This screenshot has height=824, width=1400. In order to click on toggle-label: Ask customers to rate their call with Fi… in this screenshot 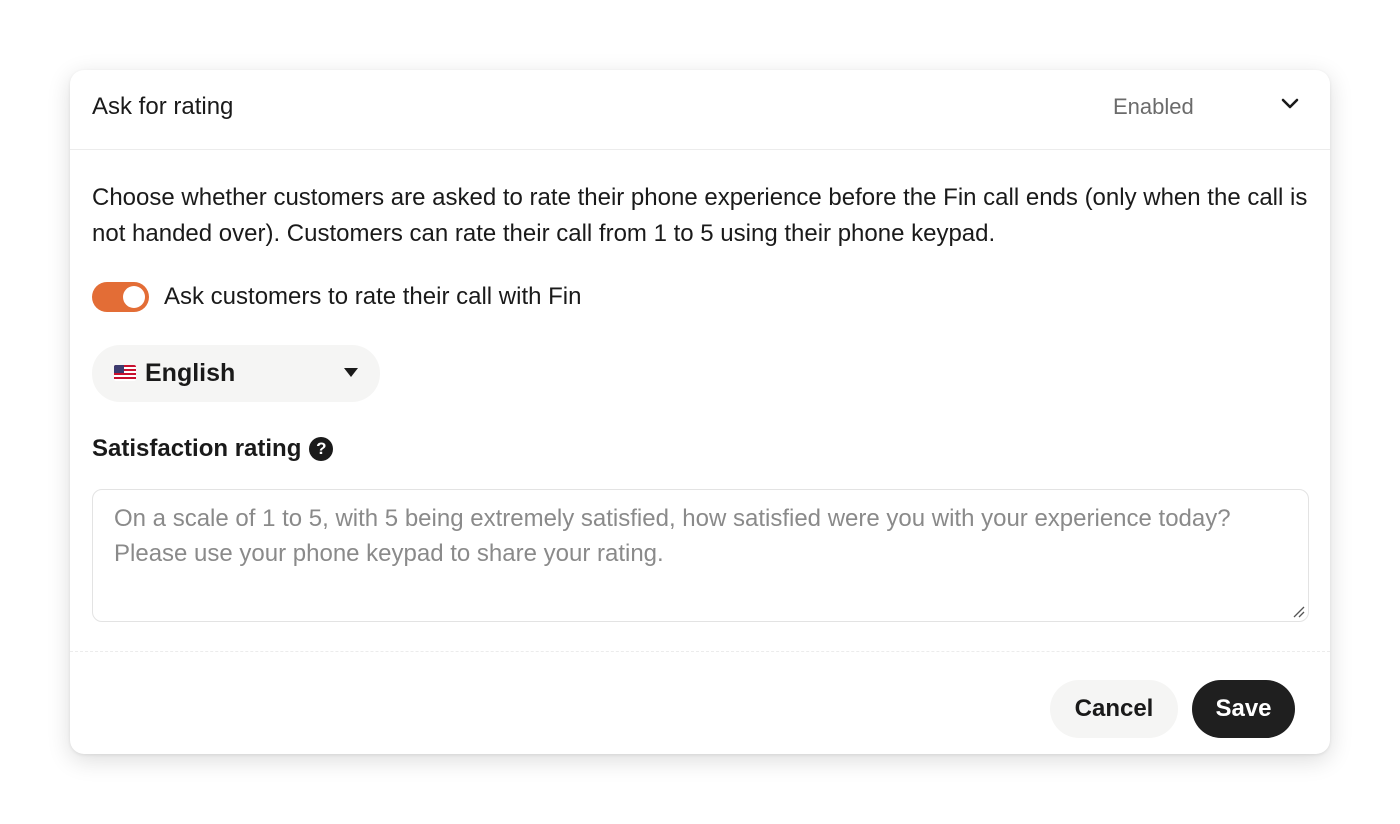, I will do `click(373, 296)`.